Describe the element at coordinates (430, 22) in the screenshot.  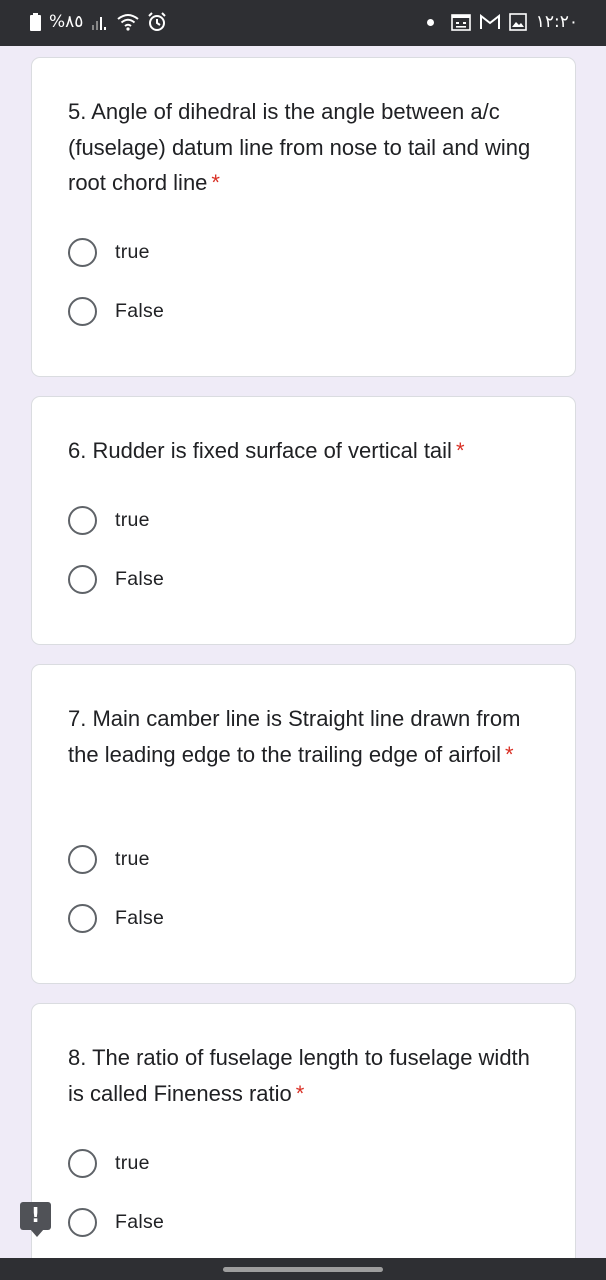
I see `notification-dot-icon` at that location.